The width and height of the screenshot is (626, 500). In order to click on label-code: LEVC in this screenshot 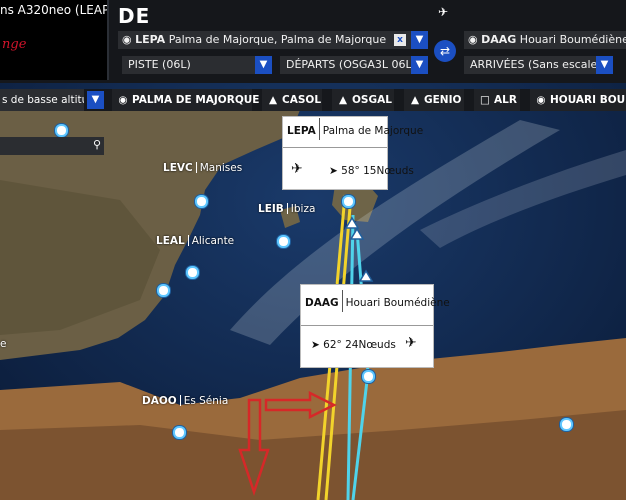, I will do `click(178, 168)`.